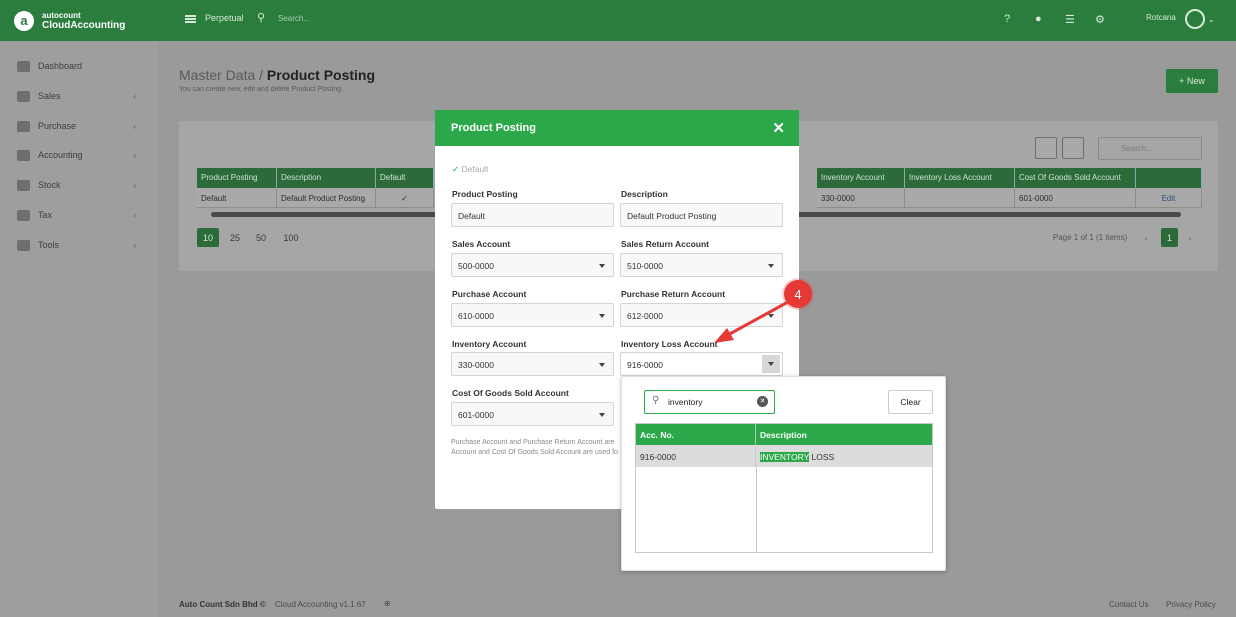  I want to click on product-posting-label: Product Posting, so click(485, 194).